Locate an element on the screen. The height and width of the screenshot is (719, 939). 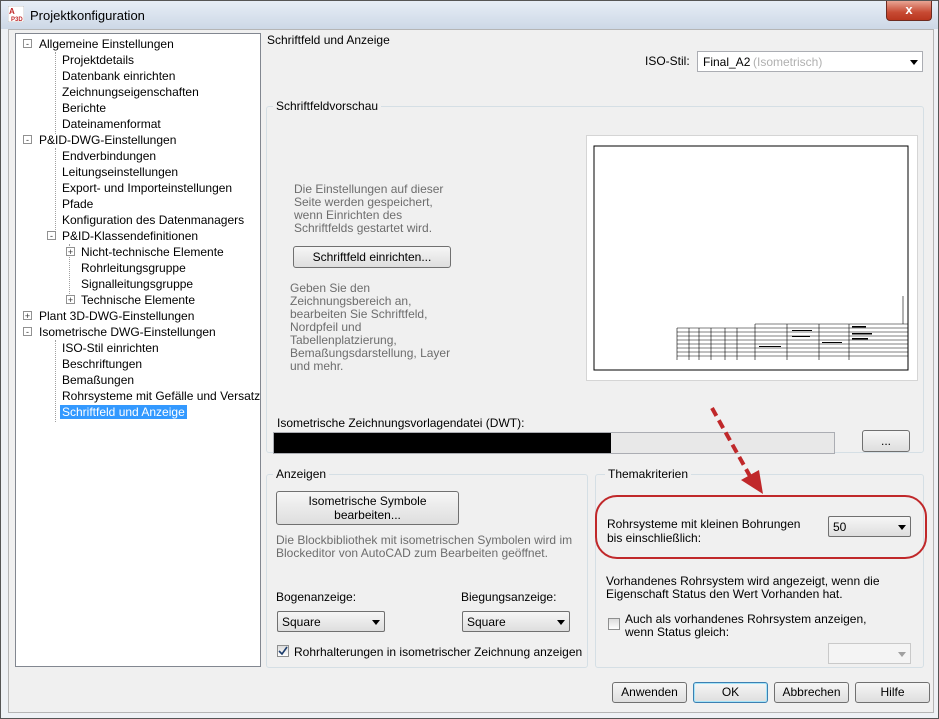
titleblock-sheet-drawing is located at coordinates (751, 258).